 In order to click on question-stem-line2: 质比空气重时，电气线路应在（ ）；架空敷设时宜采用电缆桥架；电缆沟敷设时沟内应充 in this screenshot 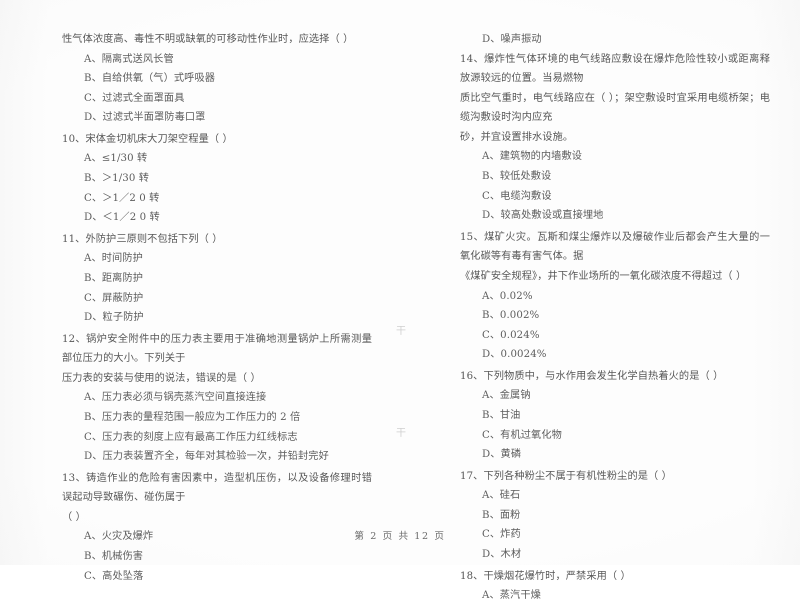, I will do `click(615, 108)`.